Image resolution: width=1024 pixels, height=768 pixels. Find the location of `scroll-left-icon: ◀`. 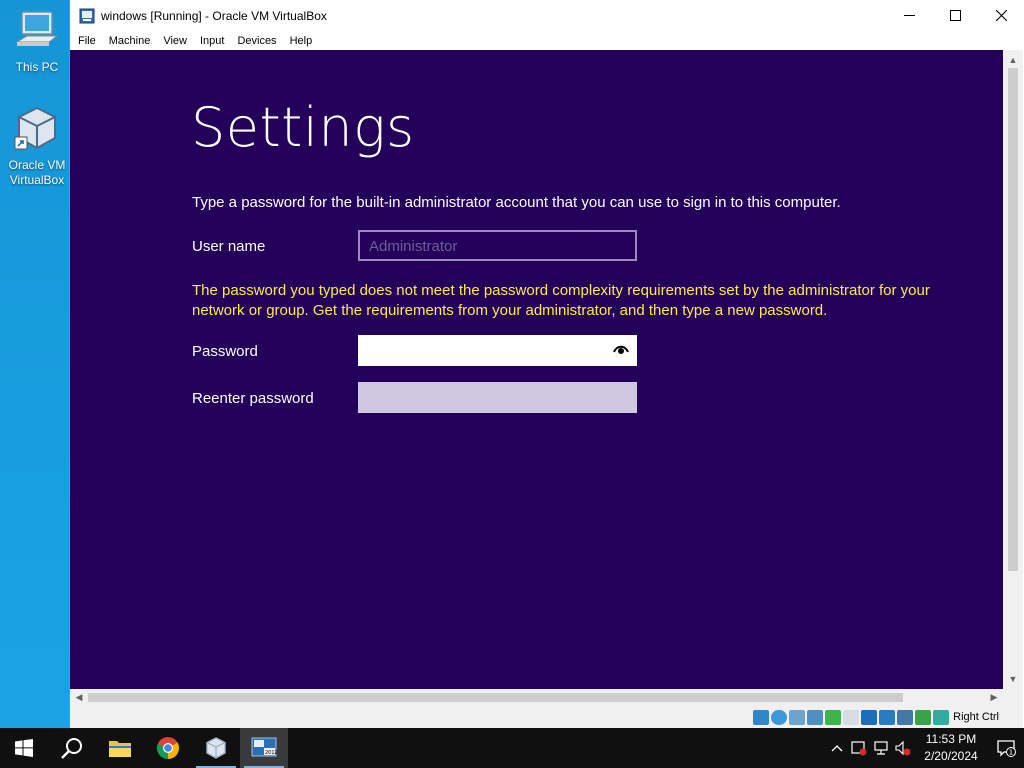

scroll-left-icon: ◀ is located at coordinates (79, 697).